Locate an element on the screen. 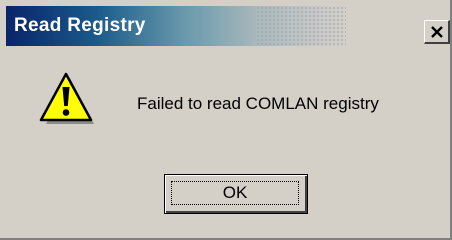 The width and height of the screenshot is (452, 240). close-icon is located at coordinates (437, 32).